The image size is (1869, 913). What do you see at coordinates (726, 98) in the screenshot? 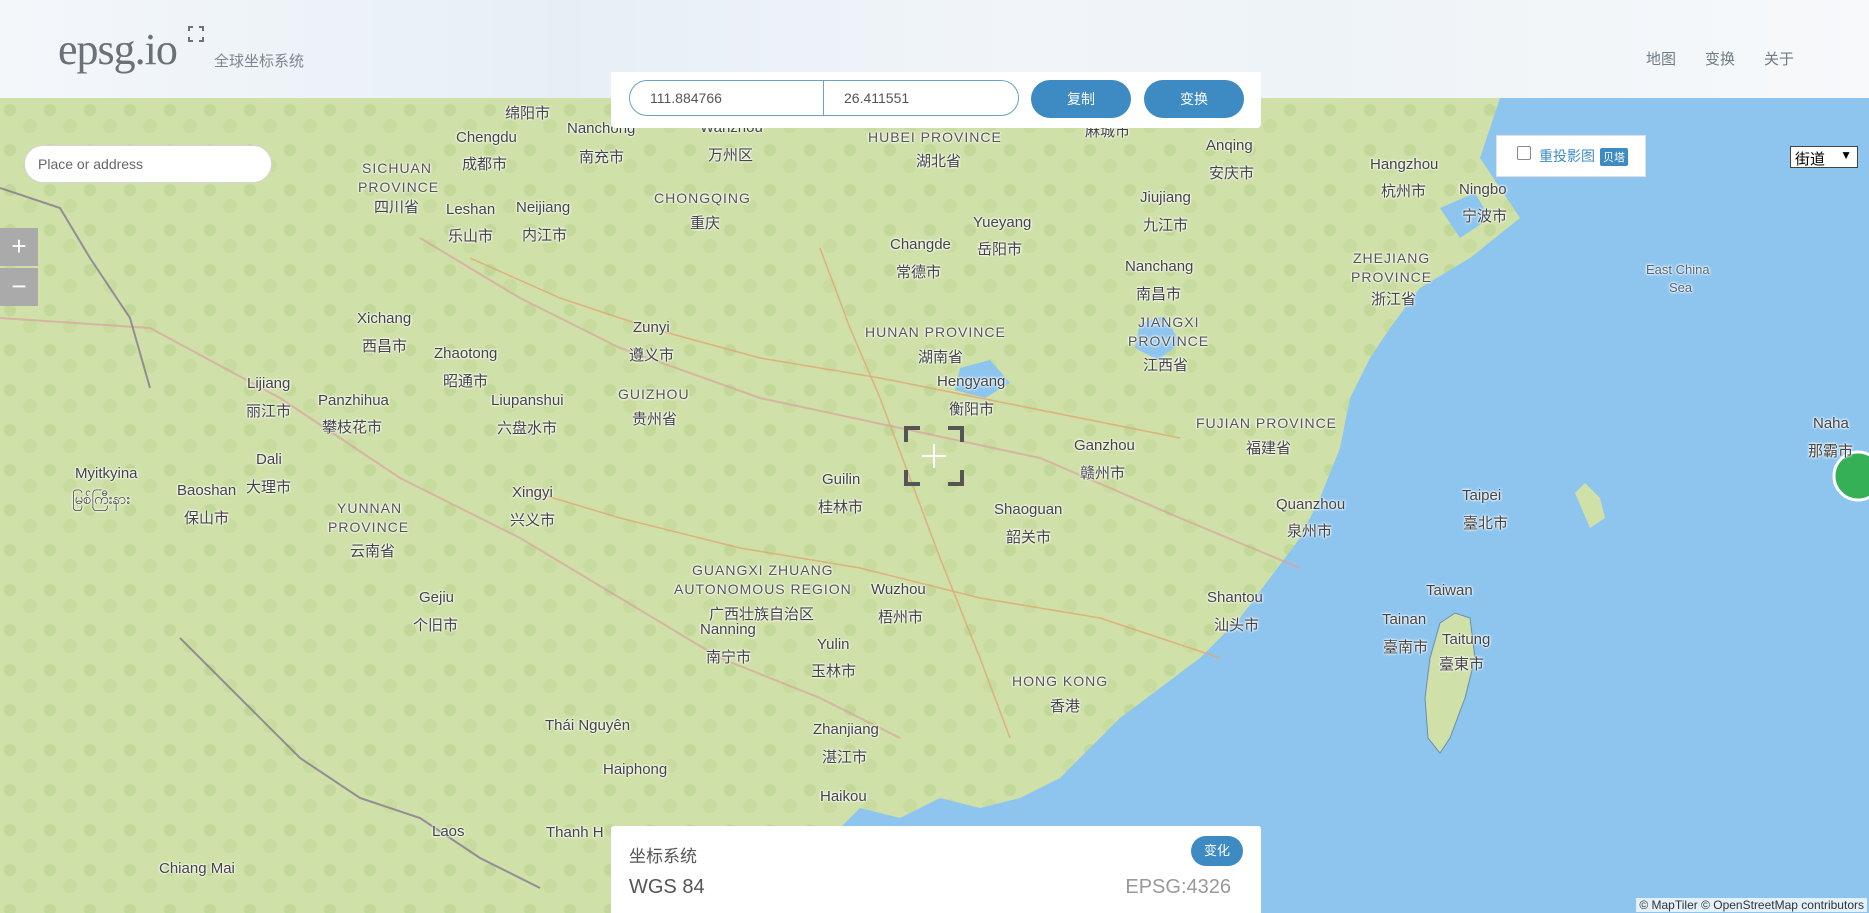
I see `longitude-input: 111.884766` at bounding box center [726, 98].